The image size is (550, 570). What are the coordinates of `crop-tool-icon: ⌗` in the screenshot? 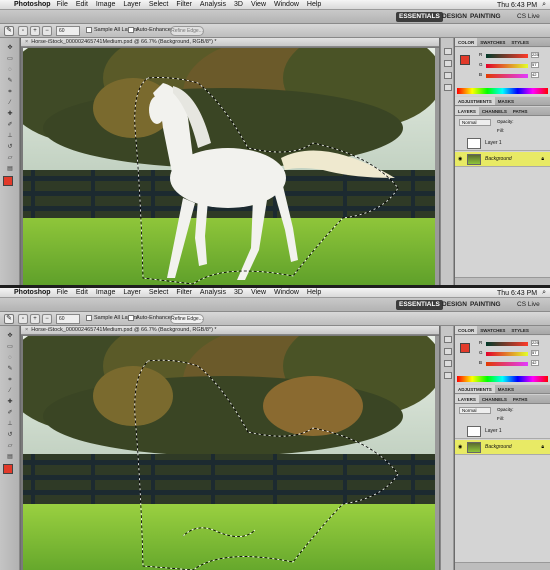 It's located at (10, 380).